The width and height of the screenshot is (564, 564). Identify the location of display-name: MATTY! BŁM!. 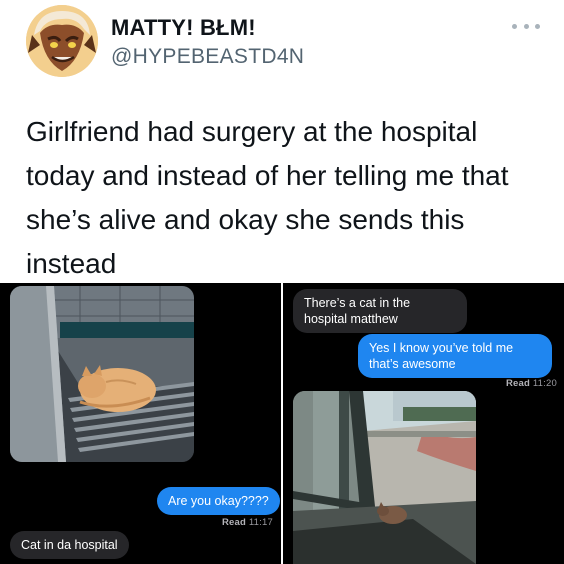
(183, 28).